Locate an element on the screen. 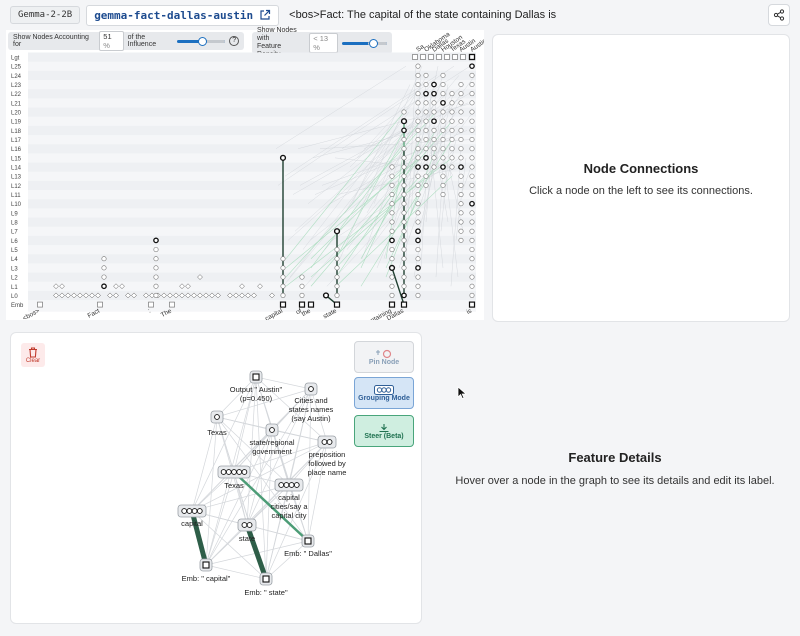 Image resolution: width=800 pixels, height=636 pixels. layer-label: L5 is located at coordinates (14, 251).